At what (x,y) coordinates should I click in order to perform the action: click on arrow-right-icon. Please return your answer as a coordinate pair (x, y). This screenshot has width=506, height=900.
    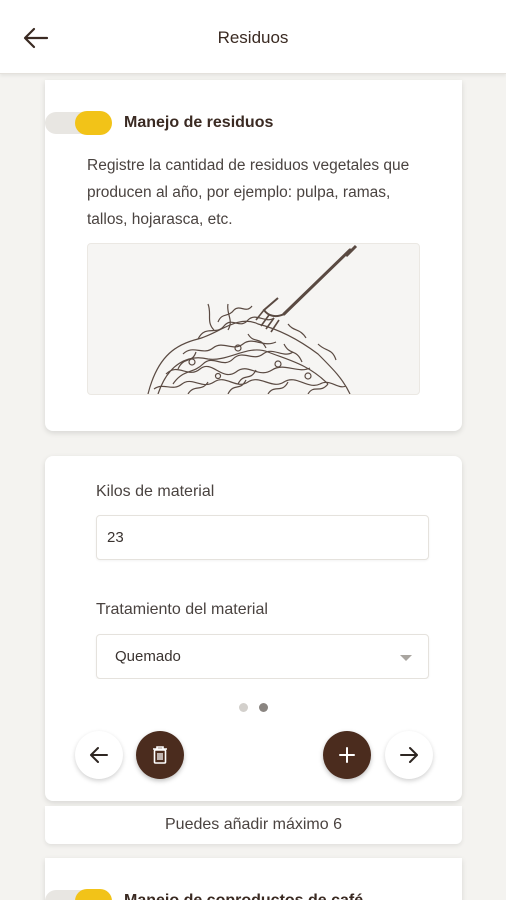
    Looking at the image, I should click on (409, 755).